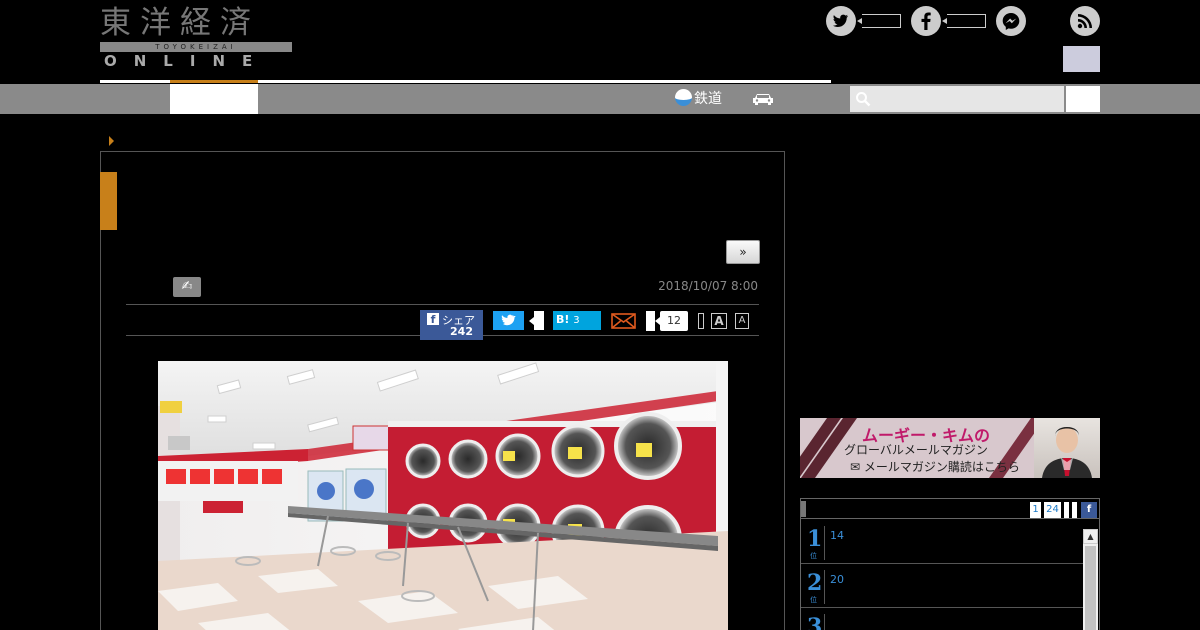 The width and height of the screenshot is (1200, 630). What do you see at coordinates (650, 321) in the screenshot?
I see `line-share-button` at bounding box center [650, 321].